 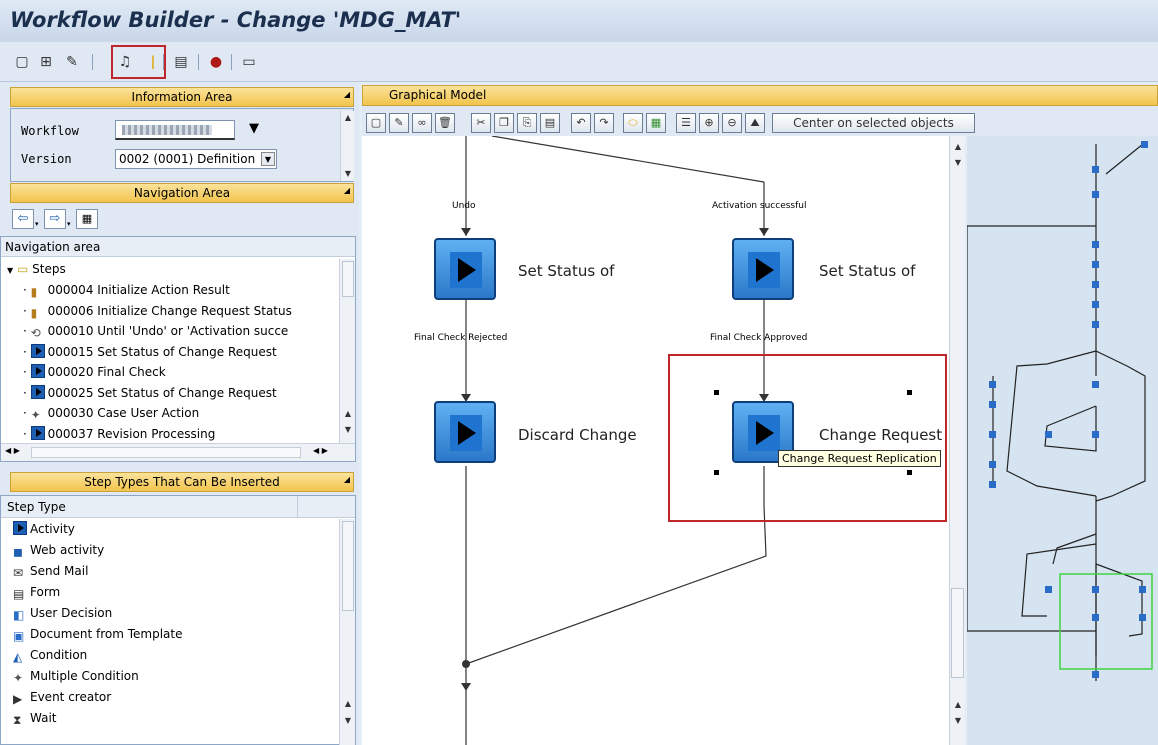 What do you see at coordinates (445, 123) in the screenshot?
I see `delete-icon: 🗑` at bounding box center [445, 123].